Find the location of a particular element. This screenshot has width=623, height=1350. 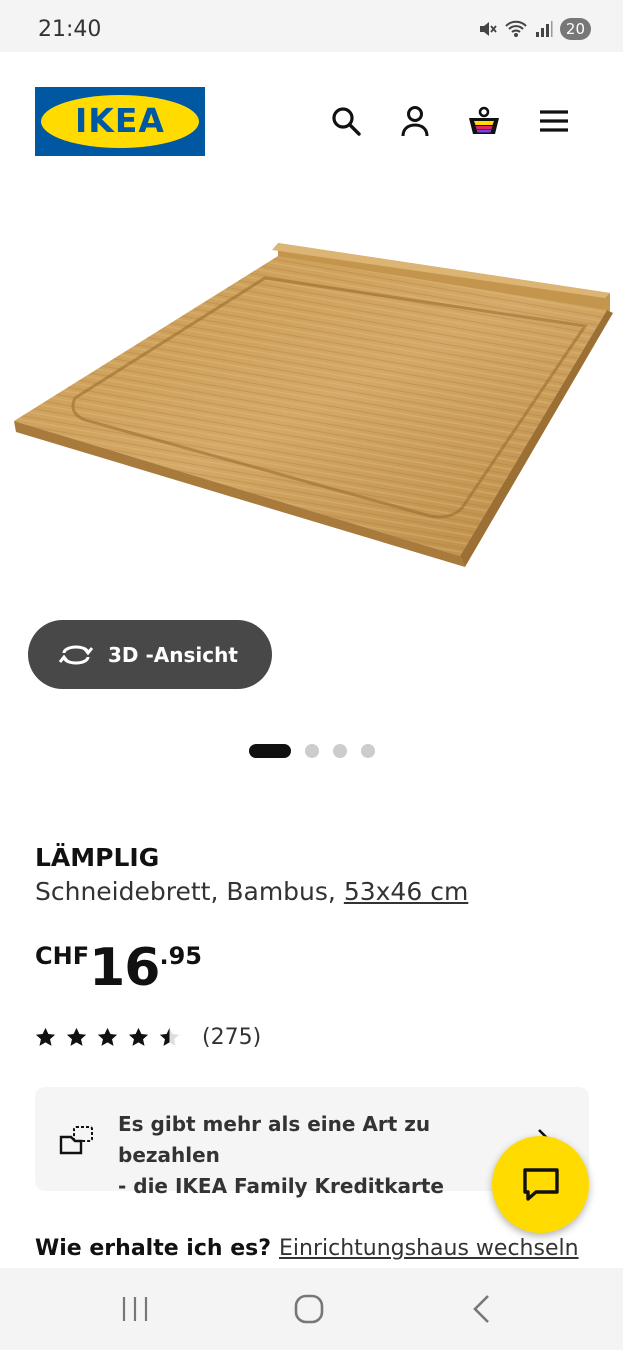

chat-button is located at coordinates (540, 1184).